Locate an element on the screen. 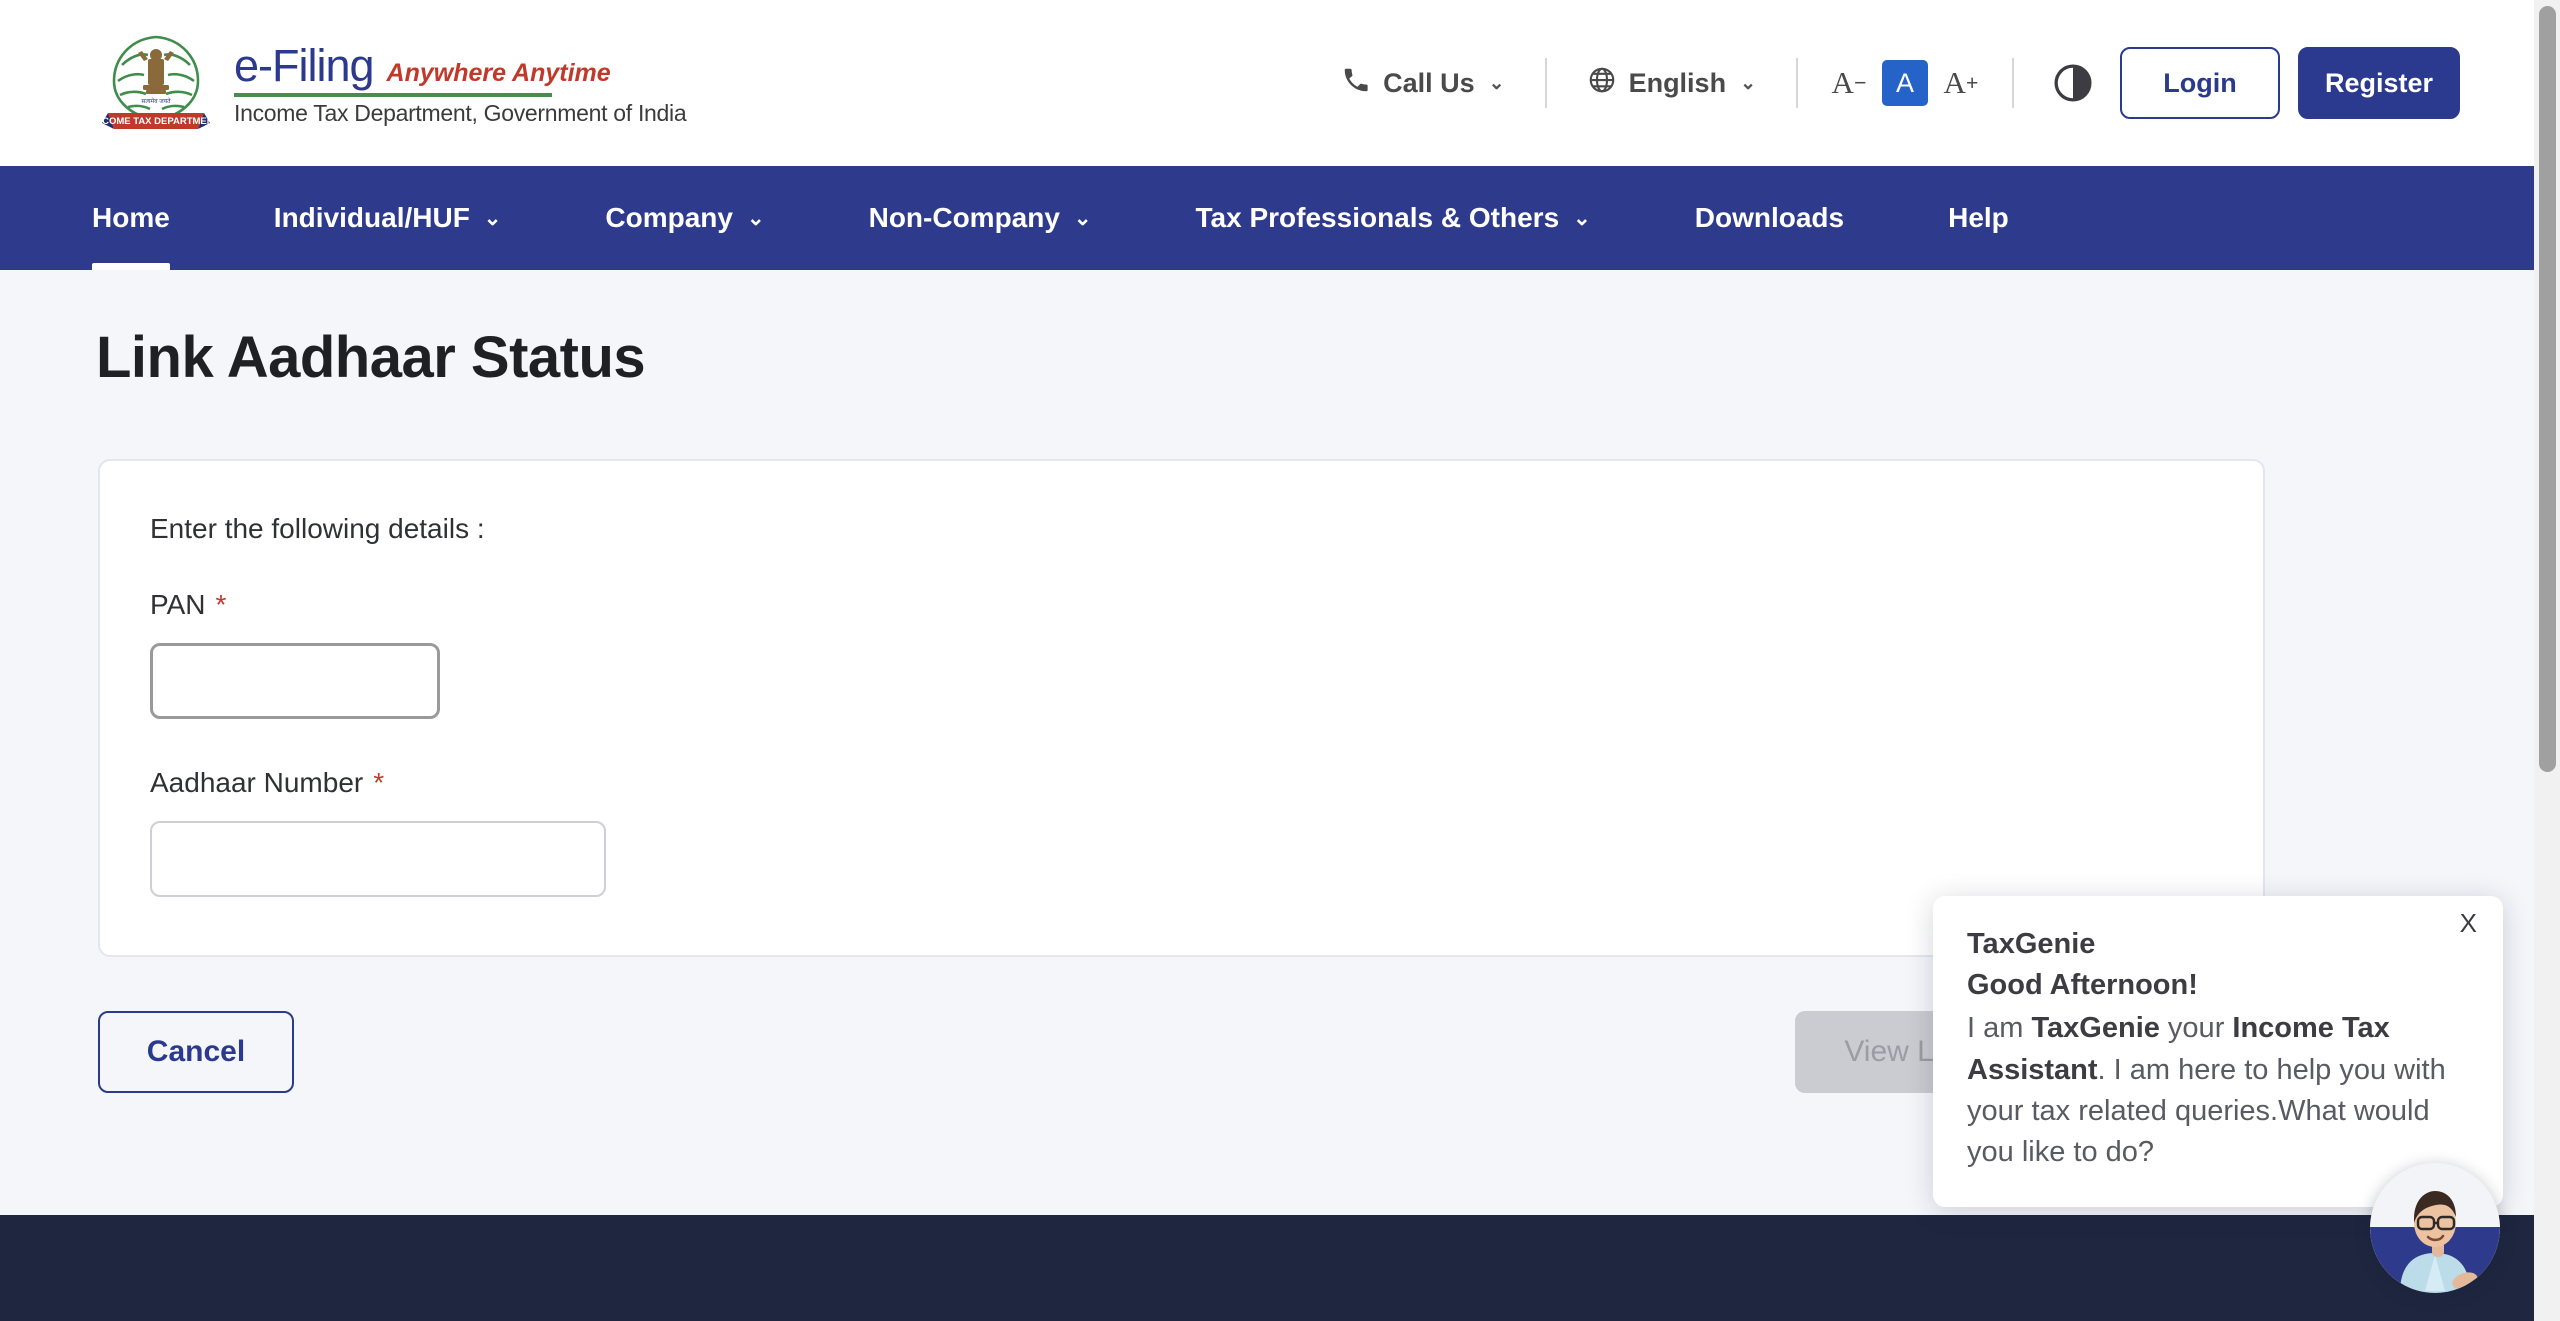 This screenshot has height=1321, width=2560. chat-message-bold-taxgenie: TaxGenie is located at coordinates (2095, 1028).